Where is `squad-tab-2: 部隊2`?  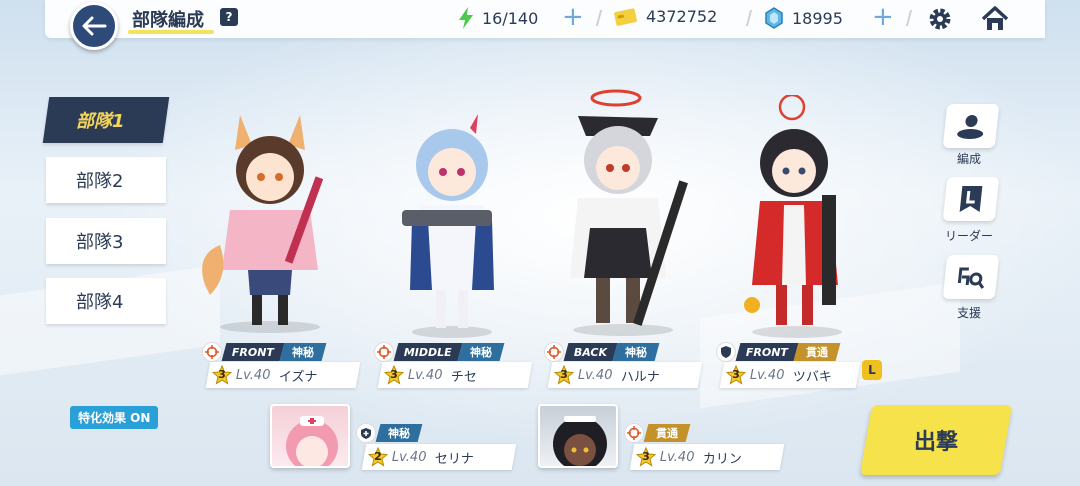
squad-tab-2: 部隊2 is located at coordinates (106, 180).